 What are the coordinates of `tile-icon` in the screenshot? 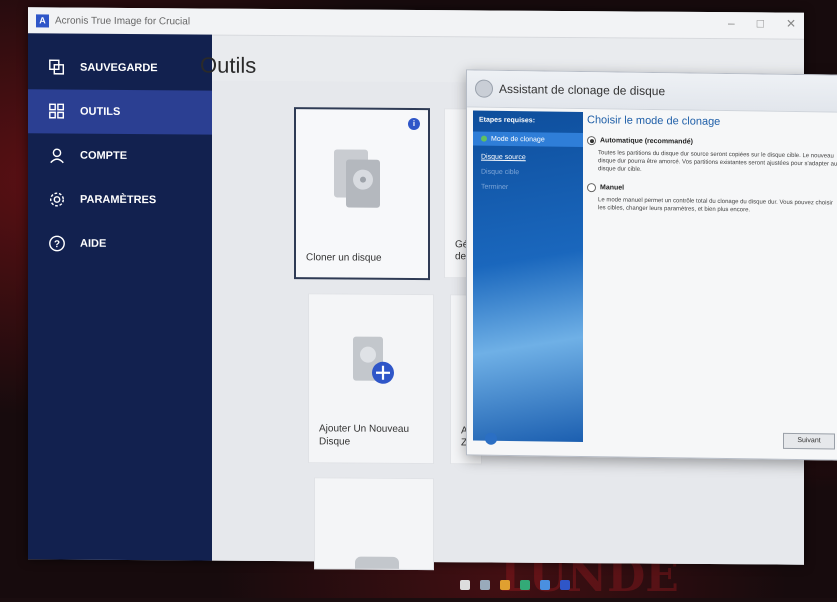 It's located at (377, 562).